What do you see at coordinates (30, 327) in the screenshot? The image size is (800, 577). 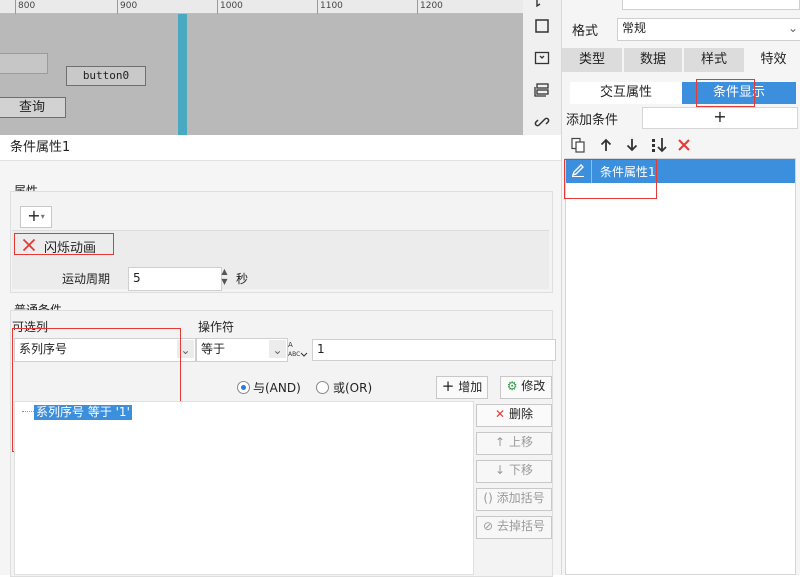 I see `optional-column-label: 可选列` at bounding box center [30, 327].